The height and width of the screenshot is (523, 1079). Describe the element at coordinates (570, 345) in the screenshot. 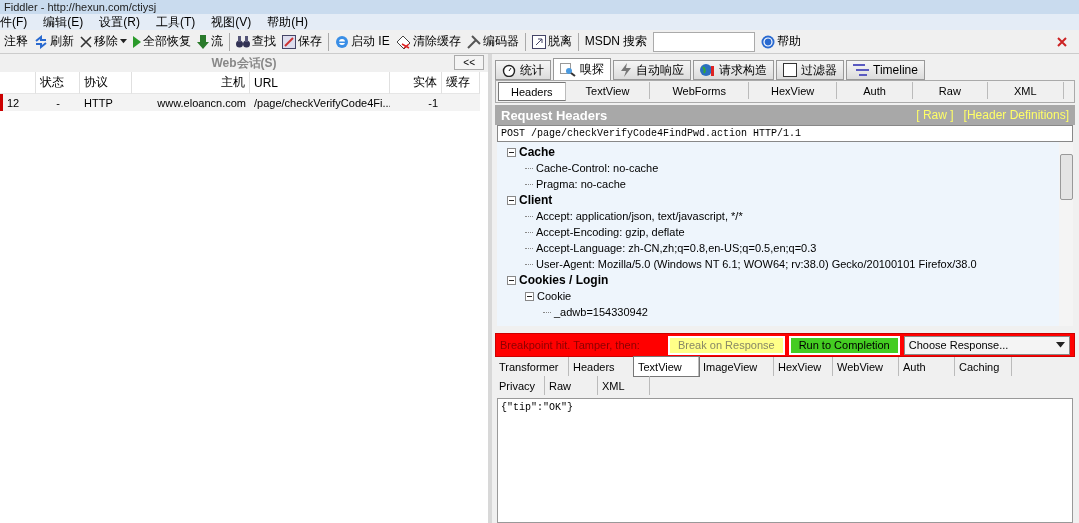

I see `breakpoint-message: Breakpoint hit. Tamper, then:` at that location.